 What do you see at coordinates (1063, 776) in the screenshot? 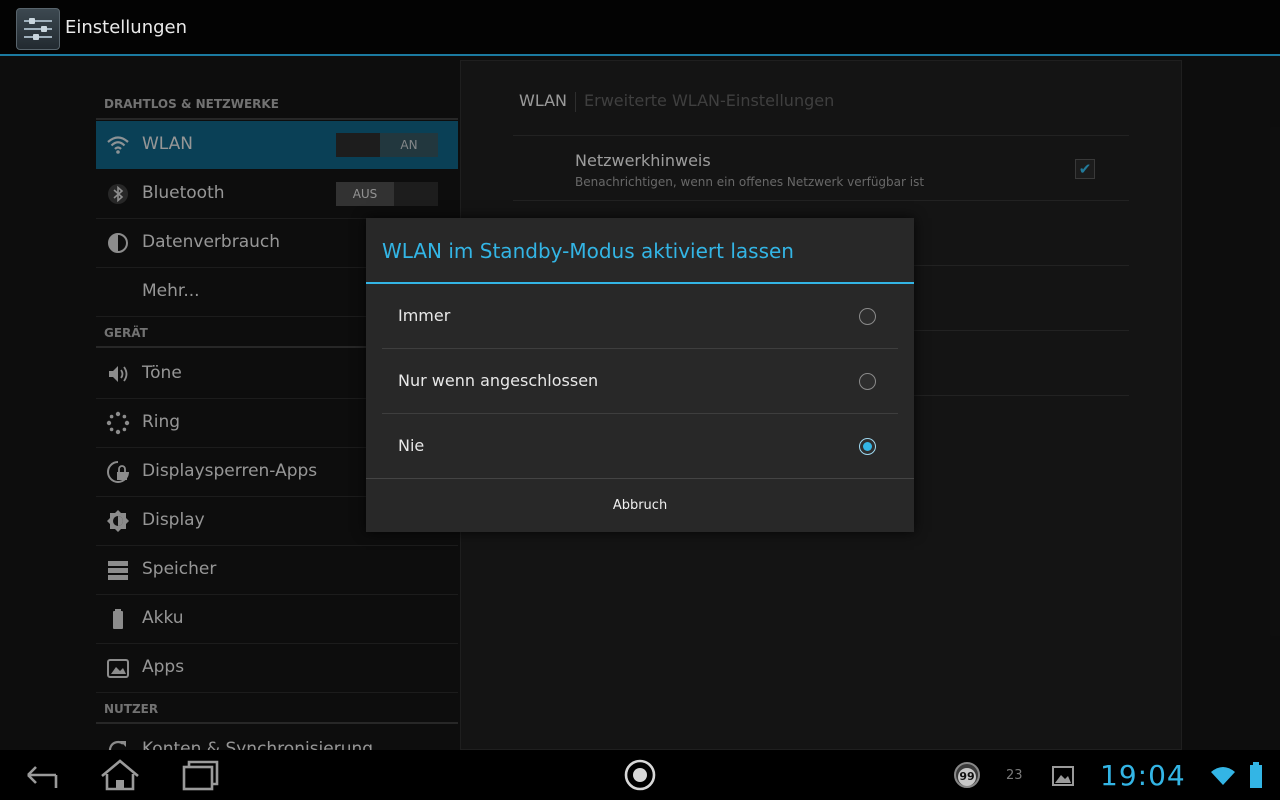
I see `gallery-icon` at bounding box center [1063, 776].